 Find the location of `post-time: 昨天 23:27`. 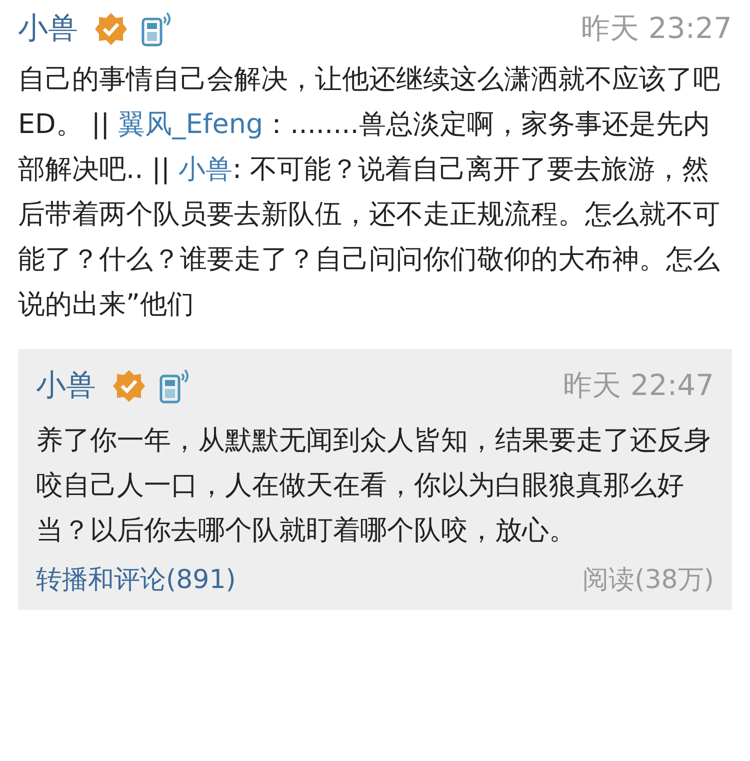

post-time: 昨天 23:27 is located at coordinates (656, 28).